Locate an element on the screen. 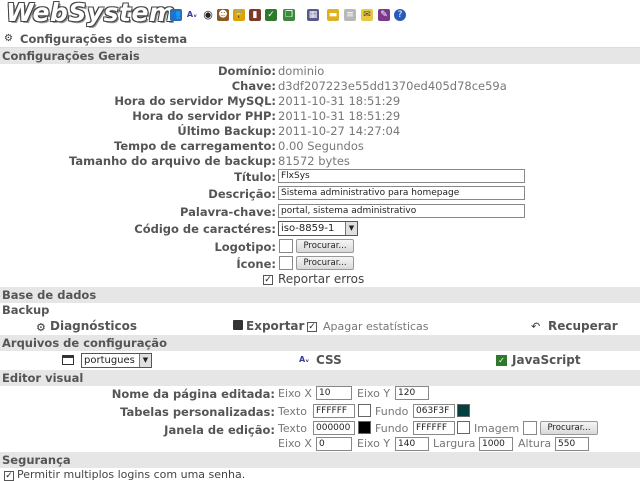 Image resolution: width=640 pixels, height=481 pixels. win-text-label: Texto is located at coordinates (292, 428).